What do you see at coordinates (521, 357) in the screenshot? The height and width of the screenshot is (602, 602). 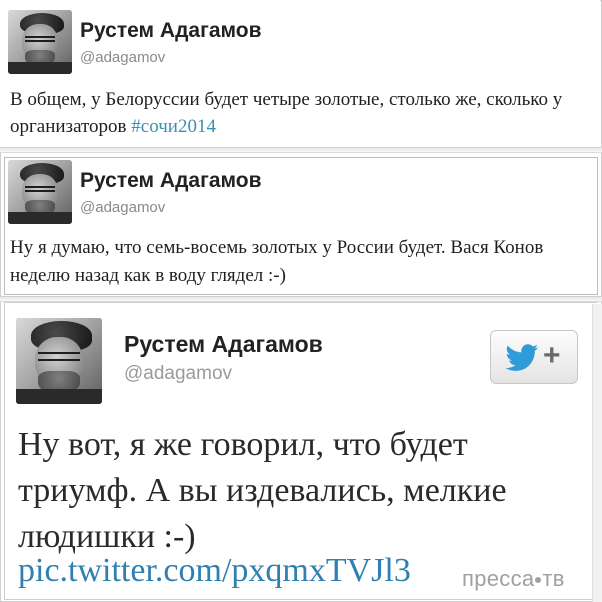 I see `twitter-bird-icon` at bounding box center [521, 357].